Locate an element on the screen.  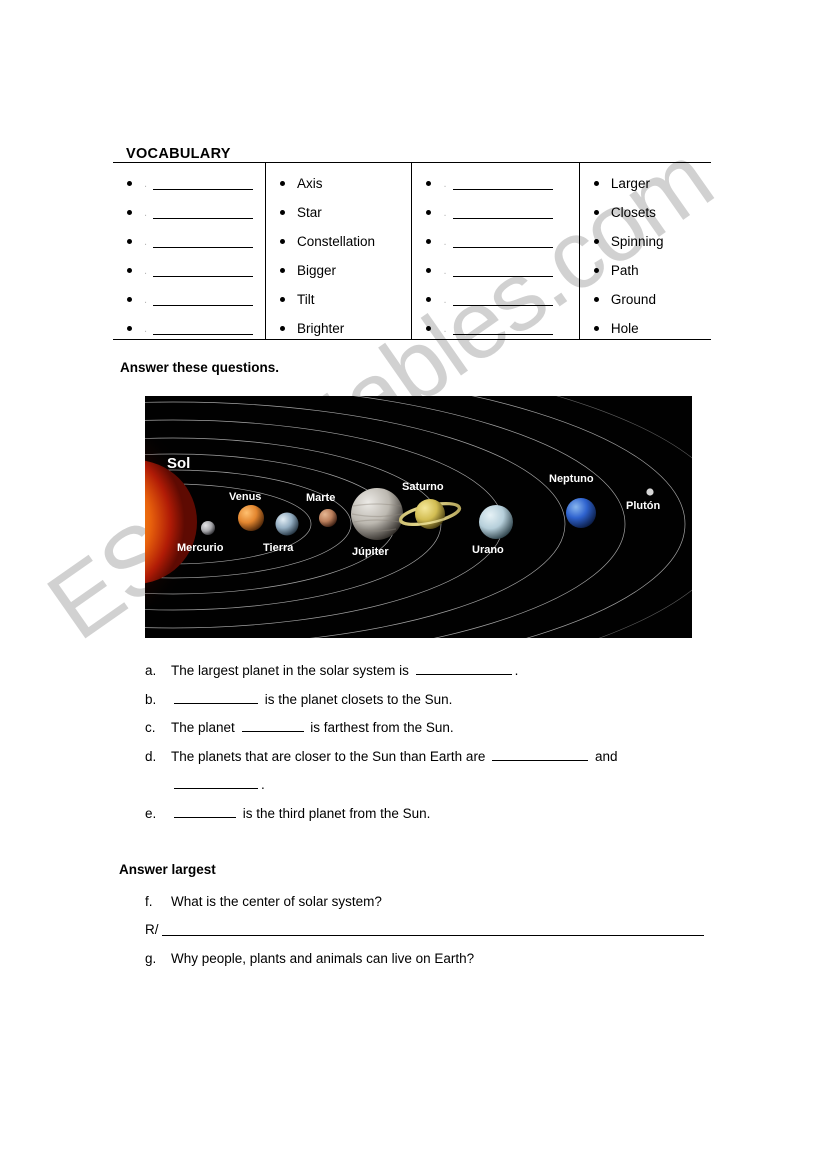
question-body: is the third planet from the Sun. is located at coordinates (300, 813).